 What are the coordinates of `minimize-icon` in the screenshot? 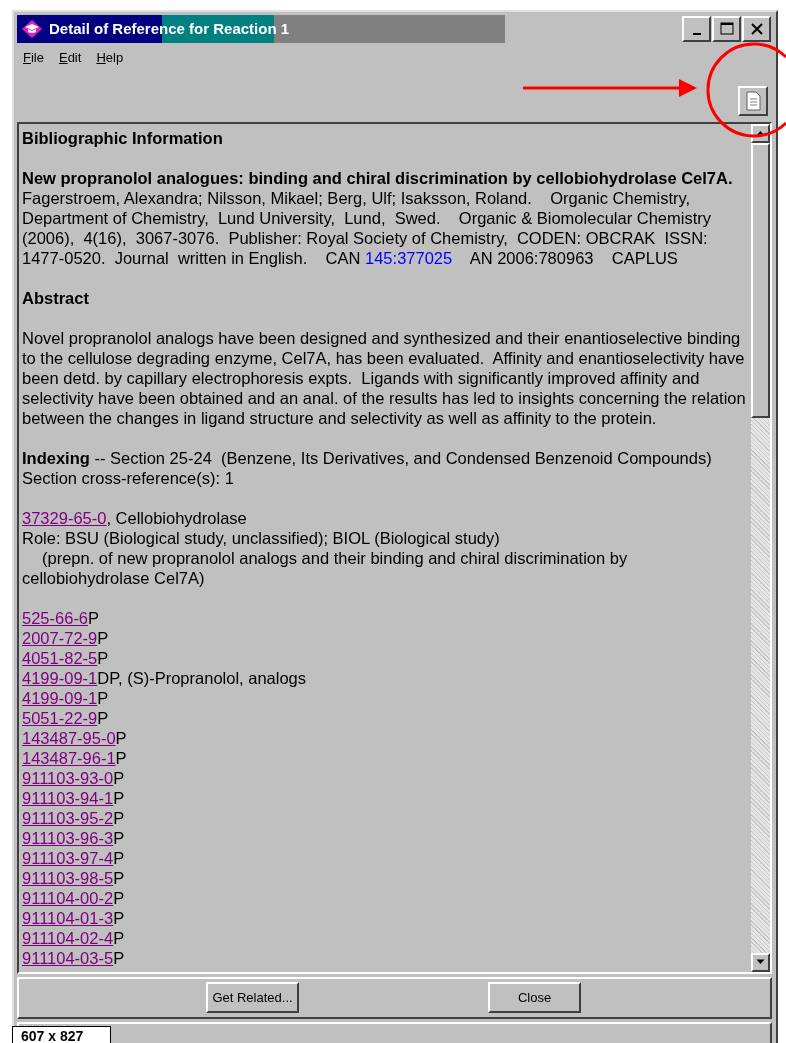 It's located at (696, 33).